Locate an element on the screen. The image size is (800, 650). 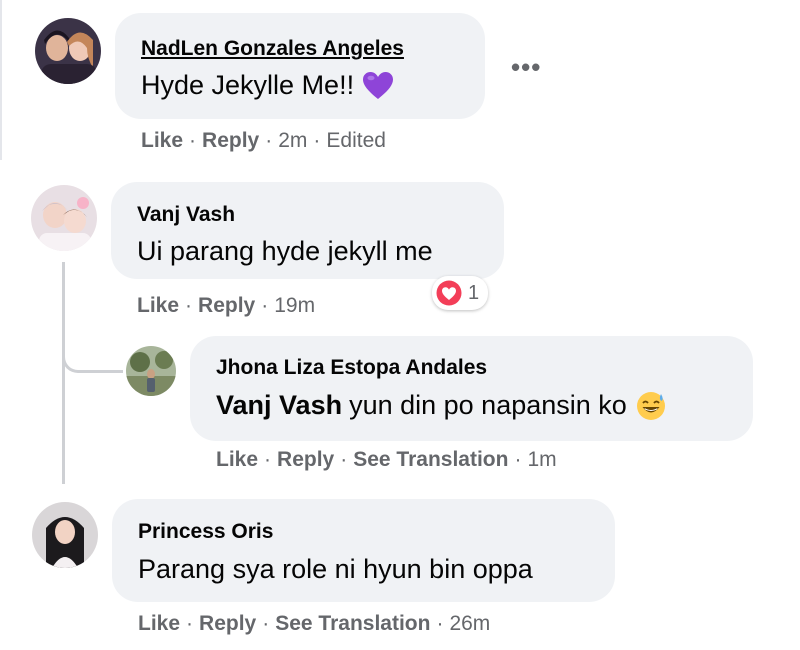
avatar-photo-couple is located at coordinates (68, 51).